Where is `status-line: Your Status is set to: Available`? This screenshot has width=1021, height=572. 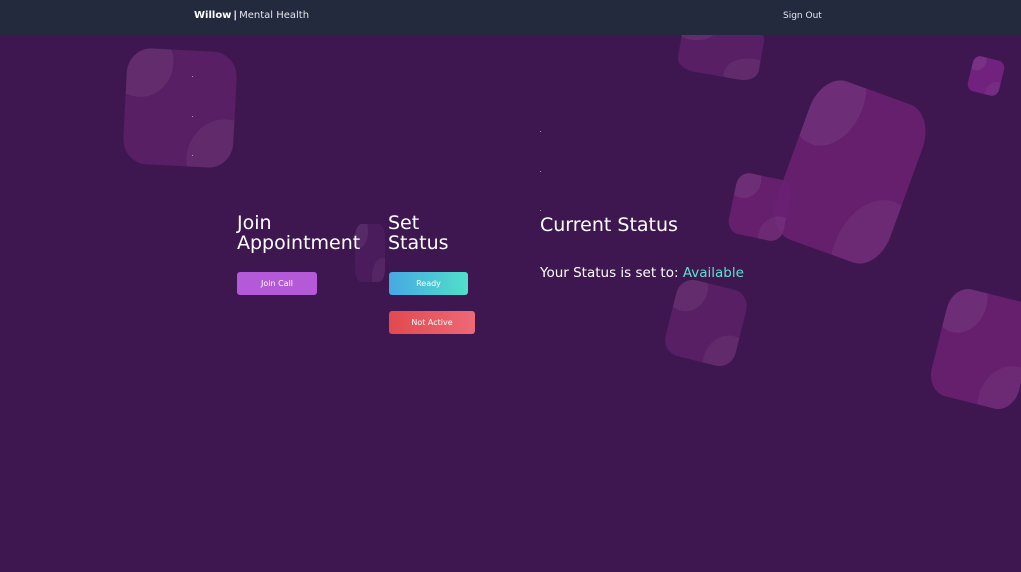 status-line: Your Status is set to: Available is located at coordinates (642, 273).